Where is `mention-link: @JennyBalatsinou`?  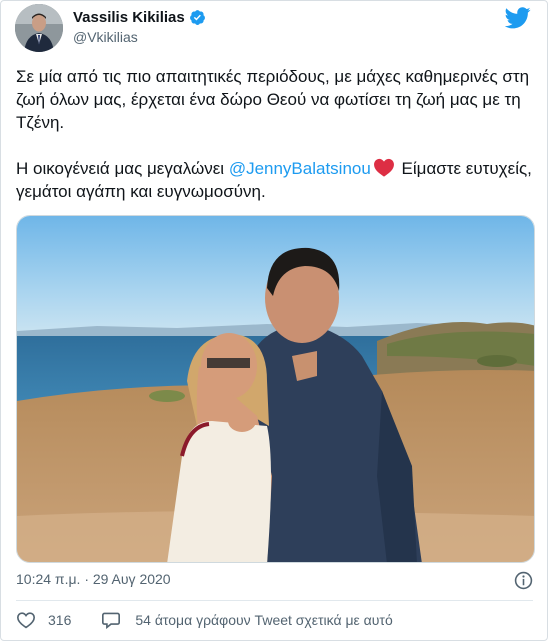
mention-link: @JennyBalatsinou is located at coordinates (300, 168).